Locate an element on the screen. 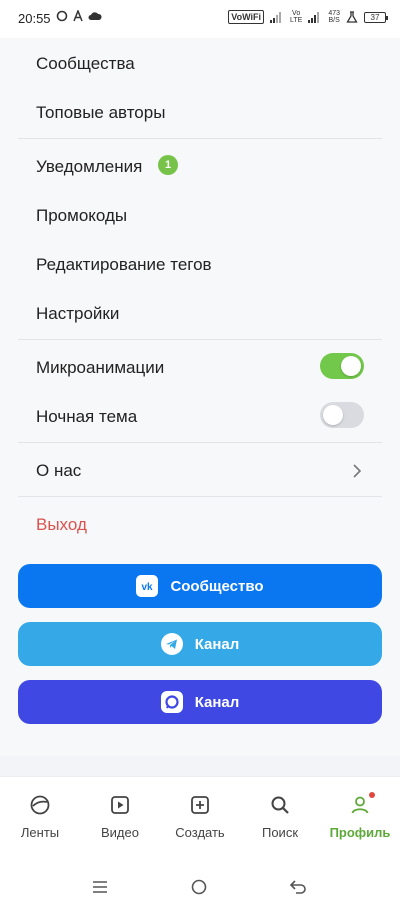  menu-item-settings: Настройки is located at coordinates (77, 314).